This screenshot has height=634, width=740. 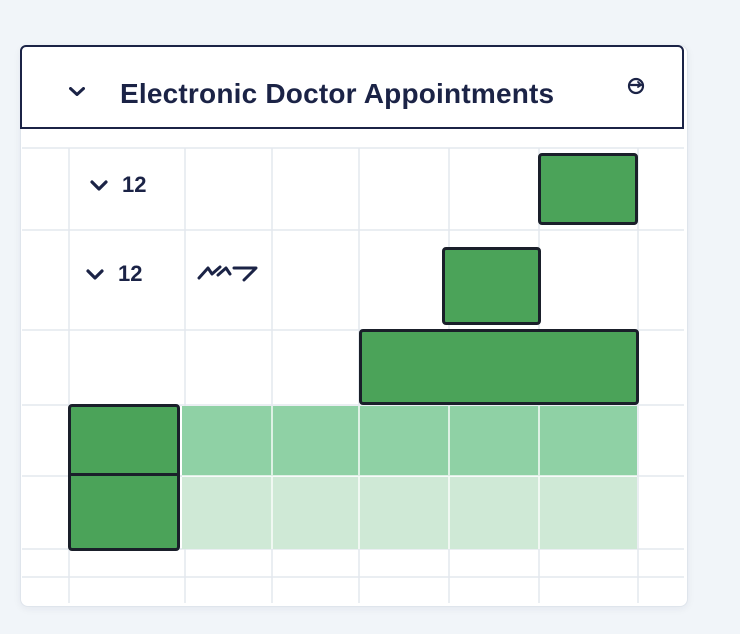 What do you see at coordinates (114, 274) in the screenshot?
I see `row-header-2: 12` at bounding box center [114, 274].